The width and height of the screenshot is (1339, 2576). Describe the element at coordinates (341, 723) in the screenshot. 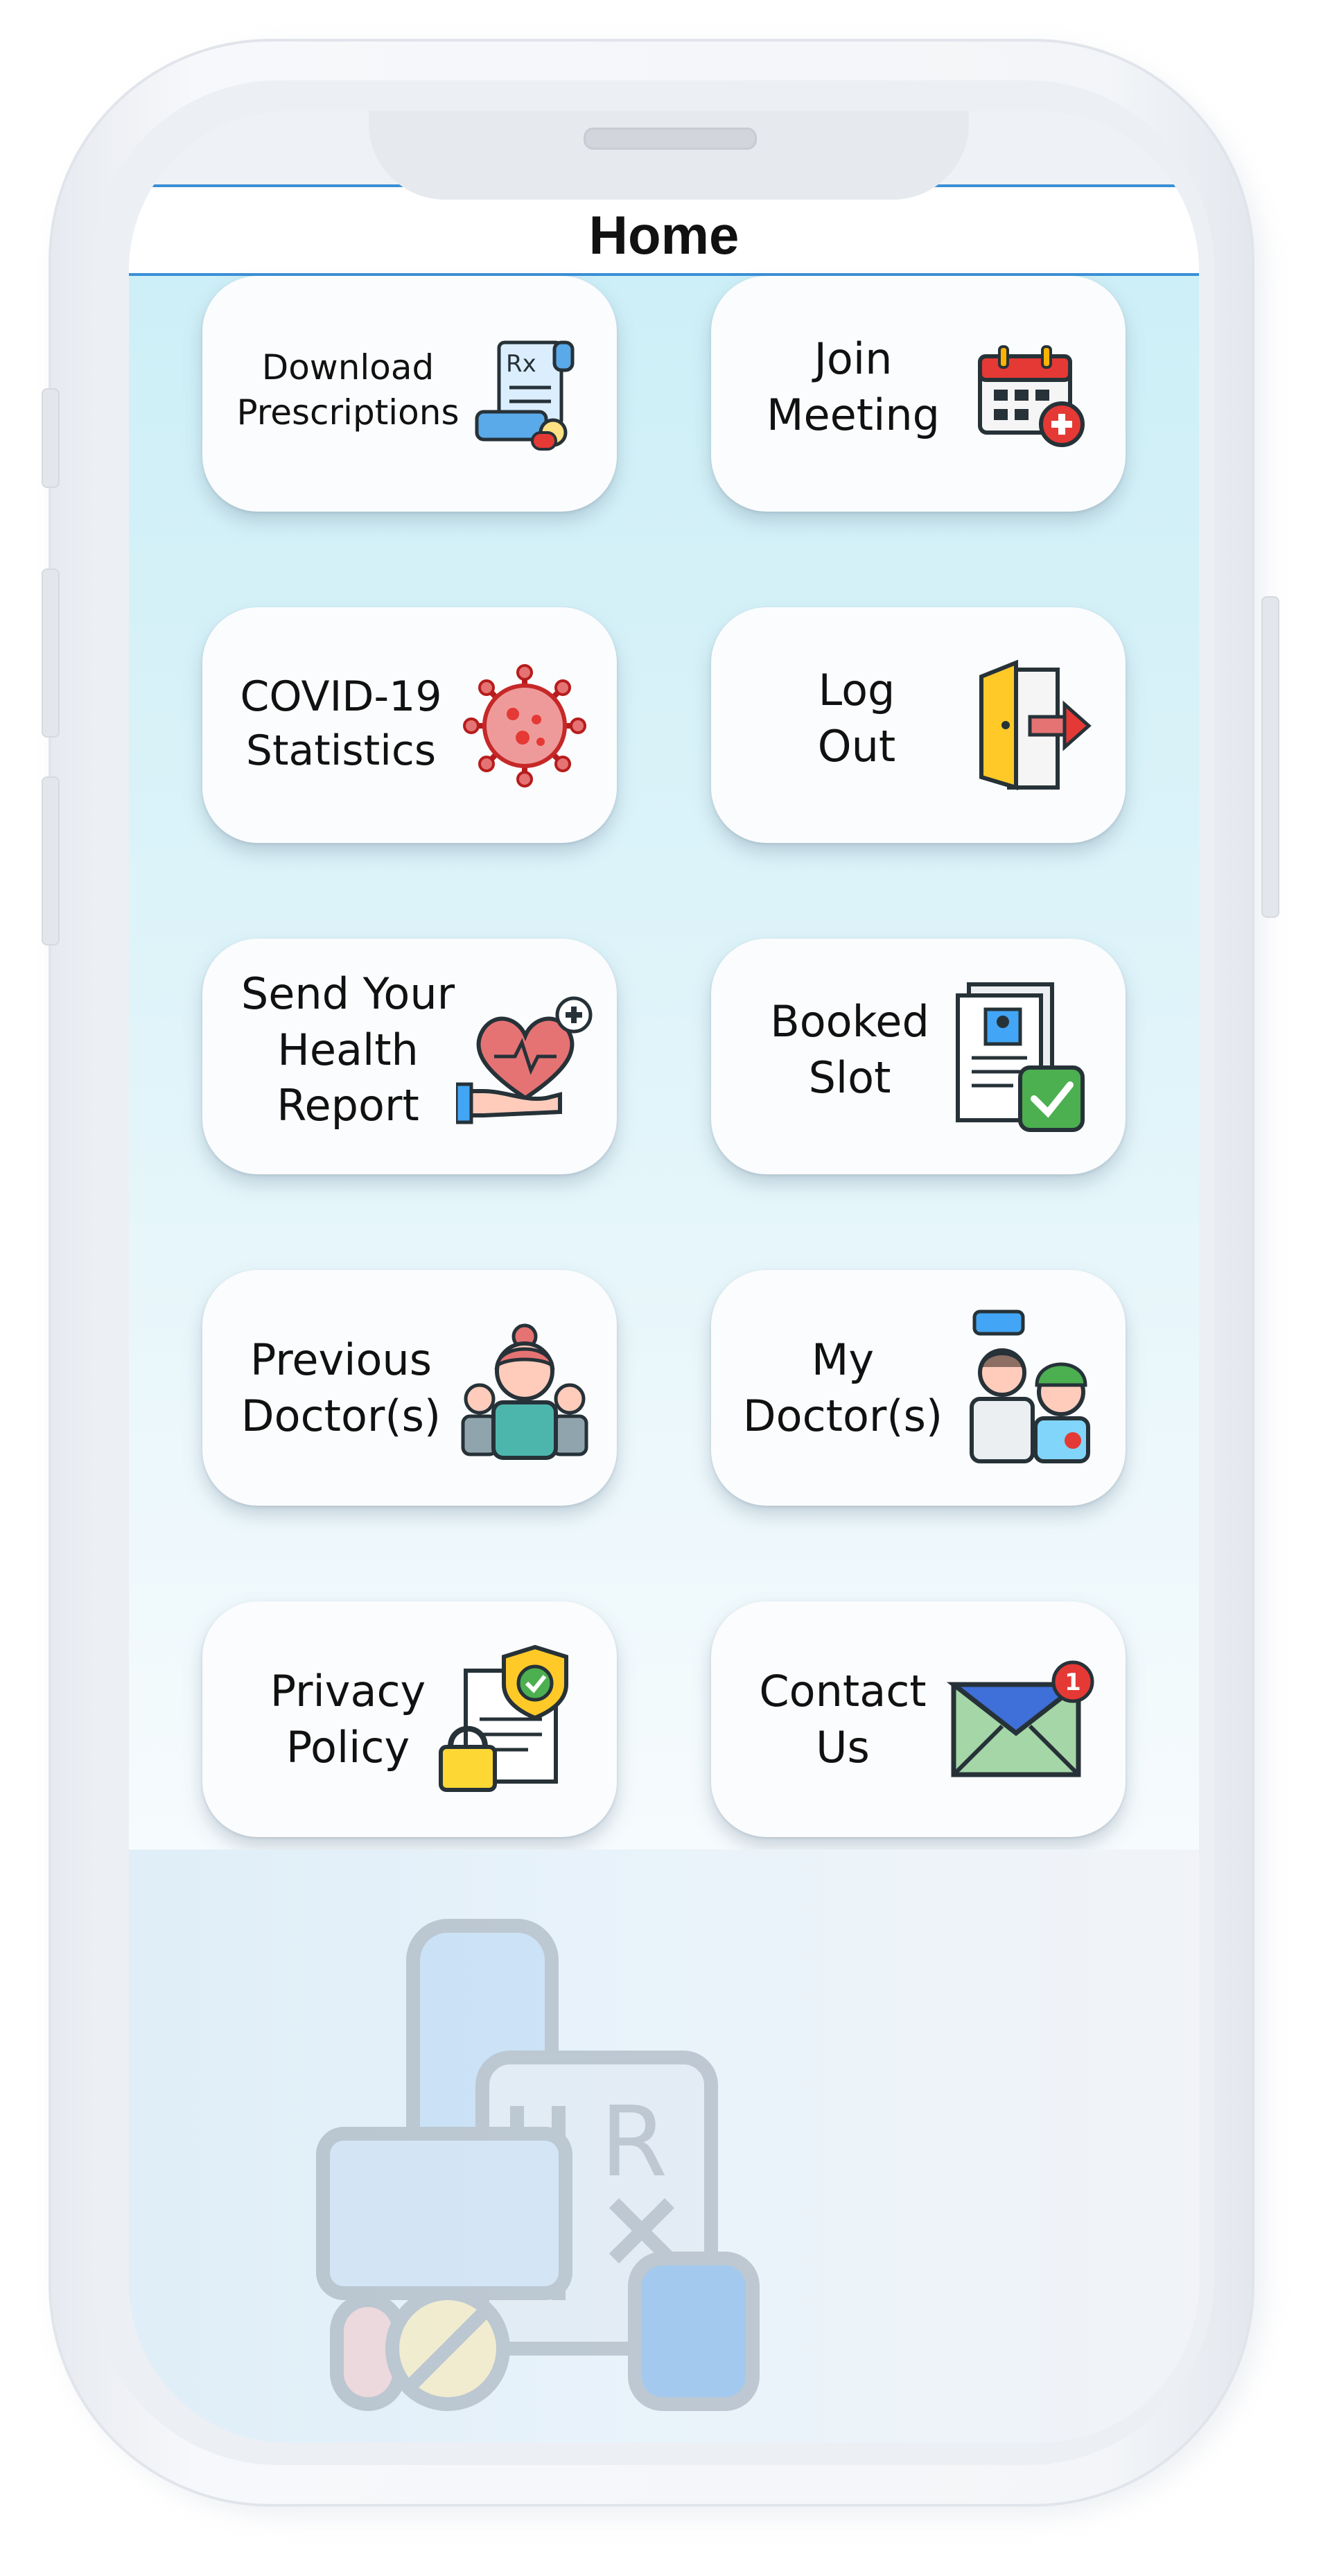

I see `tile-label: COVID-19 Statistics` at that location.